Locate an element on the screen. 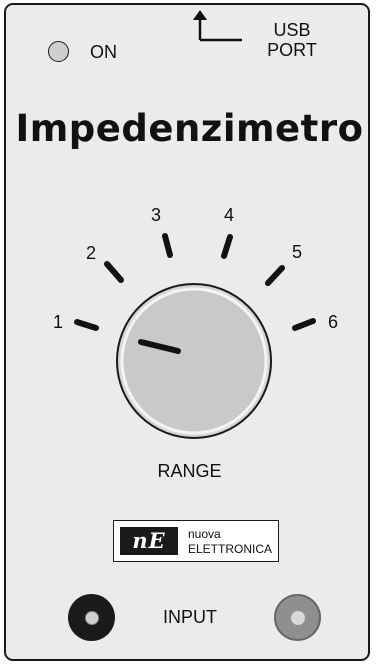  brand-logo-mark: nE is located at coordinates (149, 541).